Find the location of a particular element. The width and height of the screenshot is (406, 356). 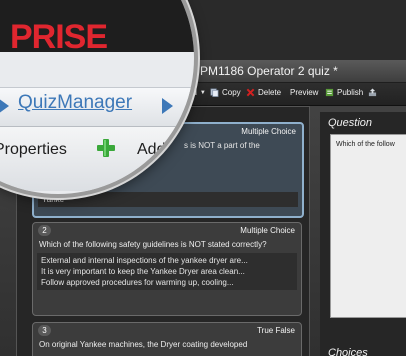

choice-item: Yanke is located at coordinates (53, 199).